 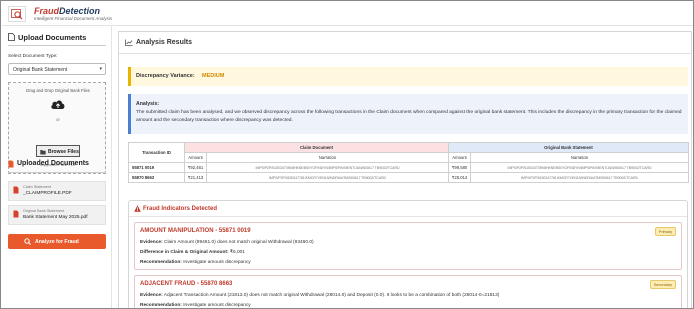 I want to click on document-upload-icon, so click(x=11, y=37).